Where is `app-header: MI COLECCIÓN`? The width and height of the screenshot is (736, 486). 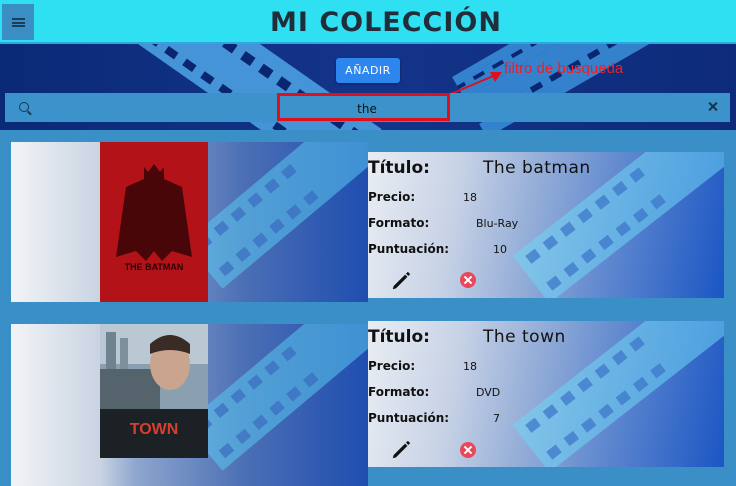 app-header: MI COLECCIÓN is located at coordinates (368, 22).